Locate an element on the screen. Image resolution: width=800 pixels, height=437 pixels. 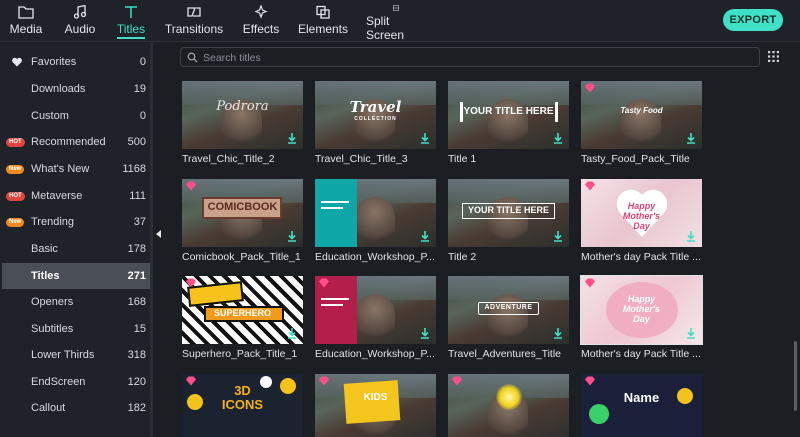
title-card-name: Comicbook_Pack_Title_1 is located at coordinates (241, 257).